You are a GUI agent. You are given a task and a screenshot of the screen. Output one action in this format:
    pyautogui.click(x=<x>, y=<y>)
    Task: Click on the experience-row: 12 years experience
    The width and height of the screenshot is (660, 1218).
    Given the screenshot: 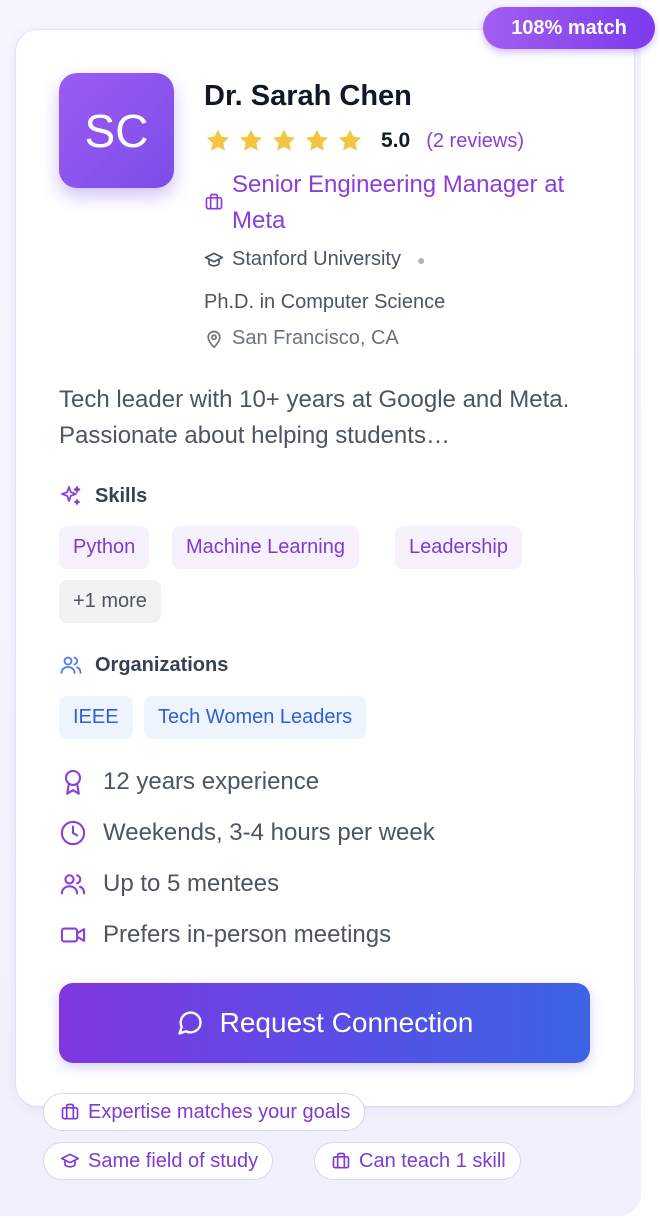 What is the action you would take?
    pyautogui.click(x=189, y=782)
    